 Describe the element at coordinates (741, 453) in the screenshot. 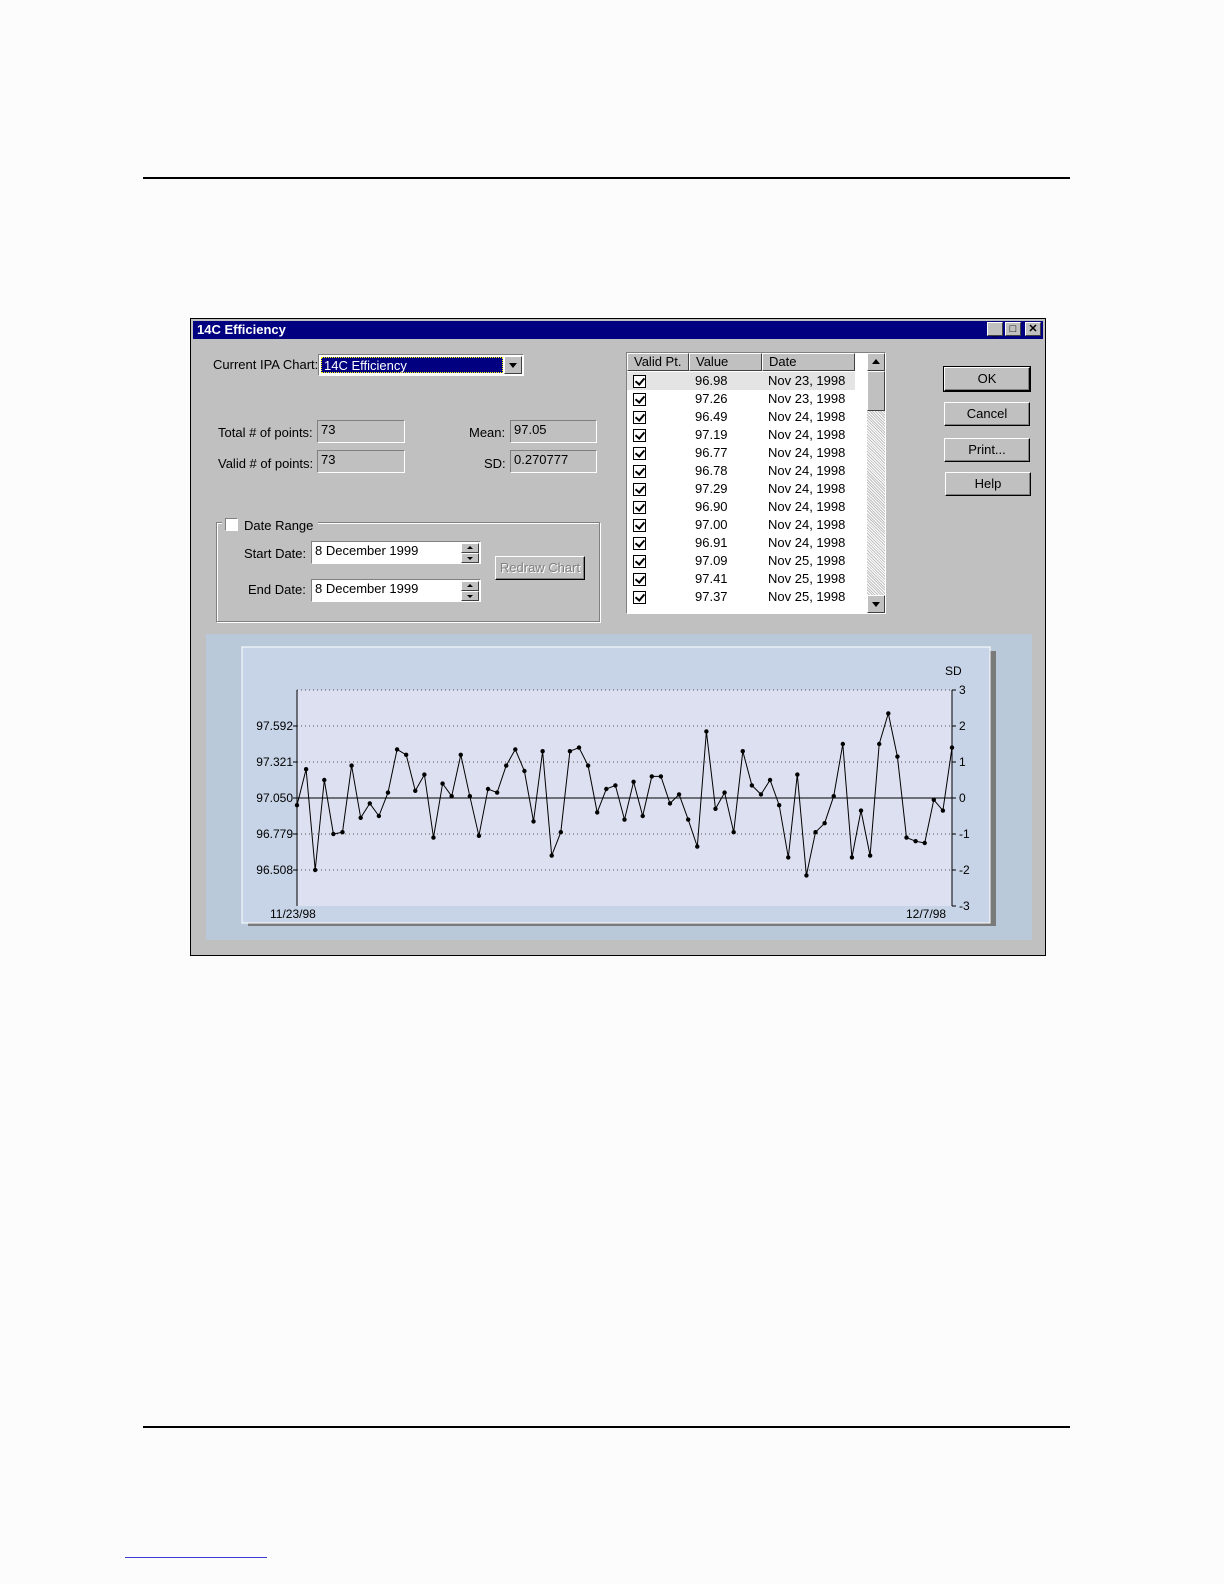

I see `list-item: 96.77 Nov 24, 1998` at that location.